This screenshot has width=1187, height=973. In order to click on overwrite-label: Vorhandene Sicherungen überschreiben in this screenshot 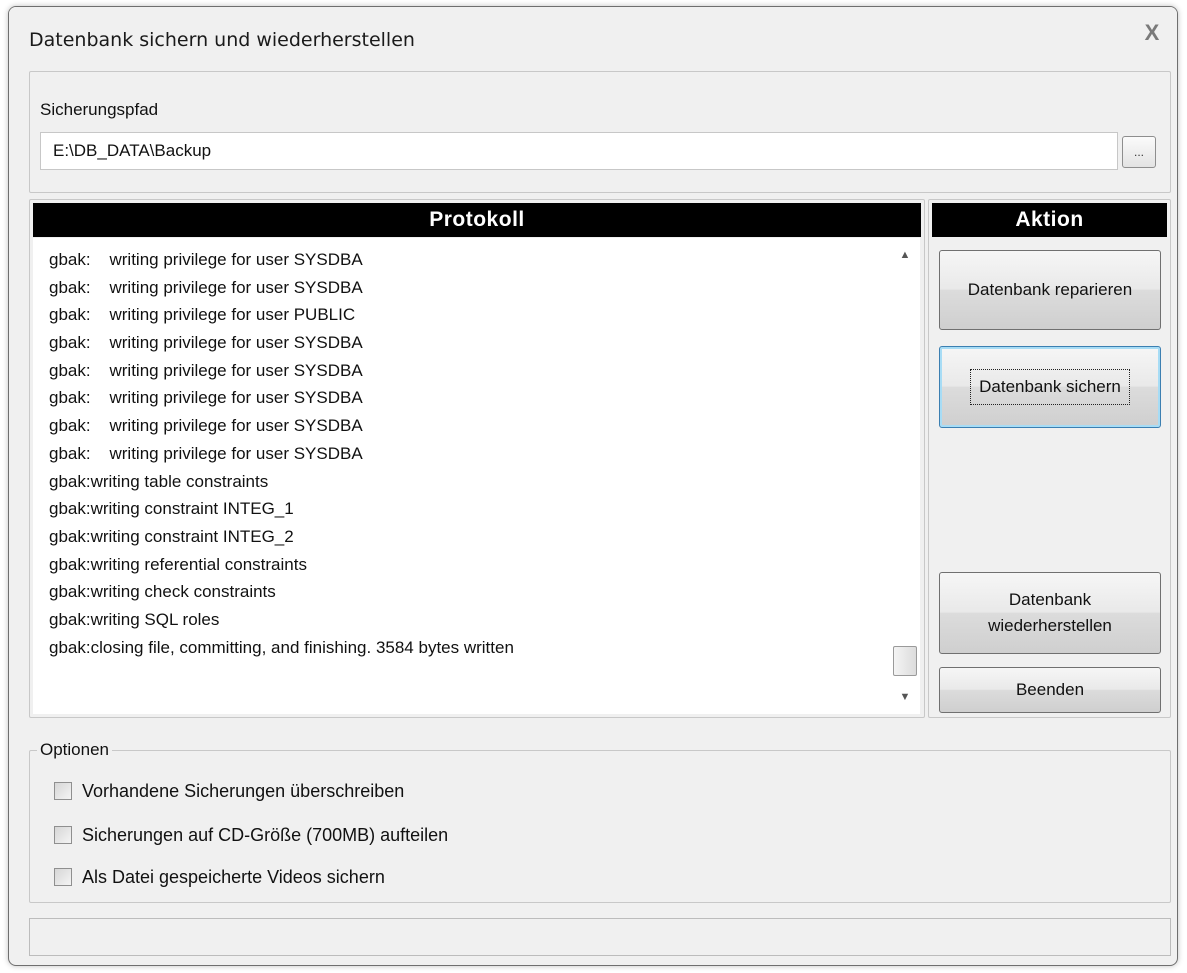, I will do `click(243, 790)`.